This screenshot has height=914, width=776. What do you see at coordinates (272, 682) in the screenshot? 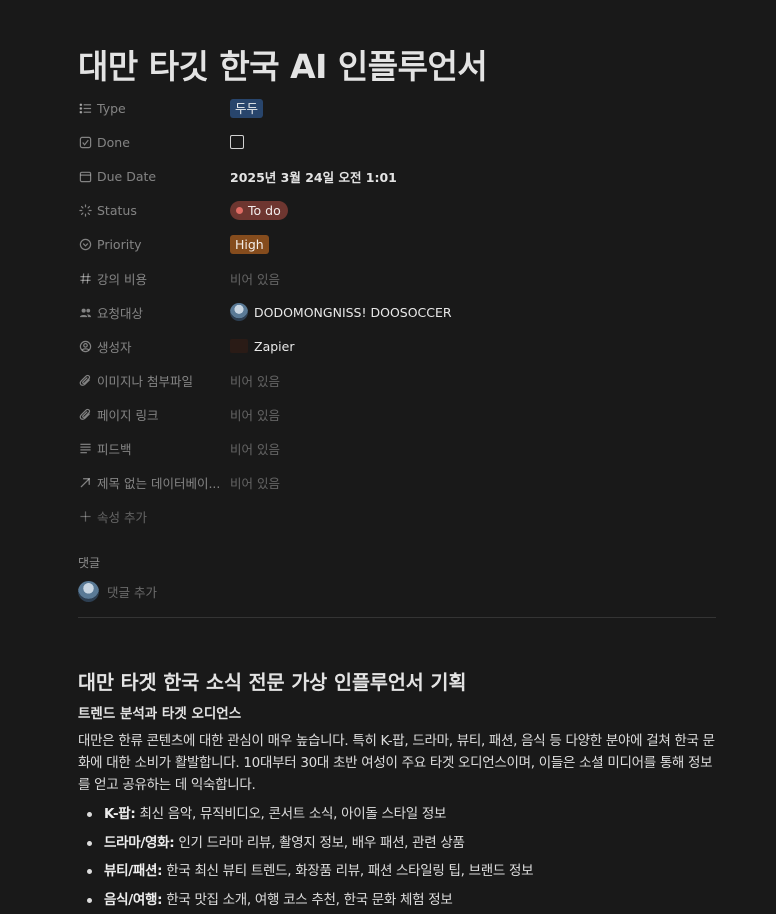
I see `content-heading: 대만 타겟 한국 소식 전문 가상 인플루언서 기획` at bounding box center [272, 682].